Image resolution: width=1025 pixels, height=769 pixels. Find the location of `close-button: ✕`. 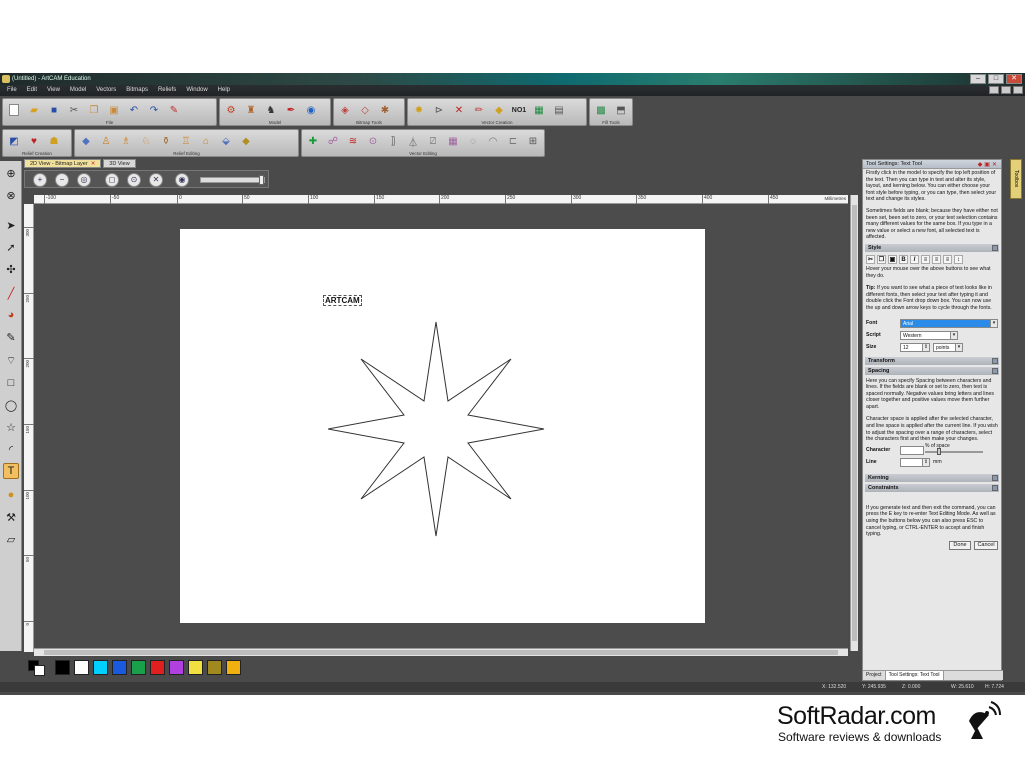

close-button: ✕ is located at coordinates (1014, 79).